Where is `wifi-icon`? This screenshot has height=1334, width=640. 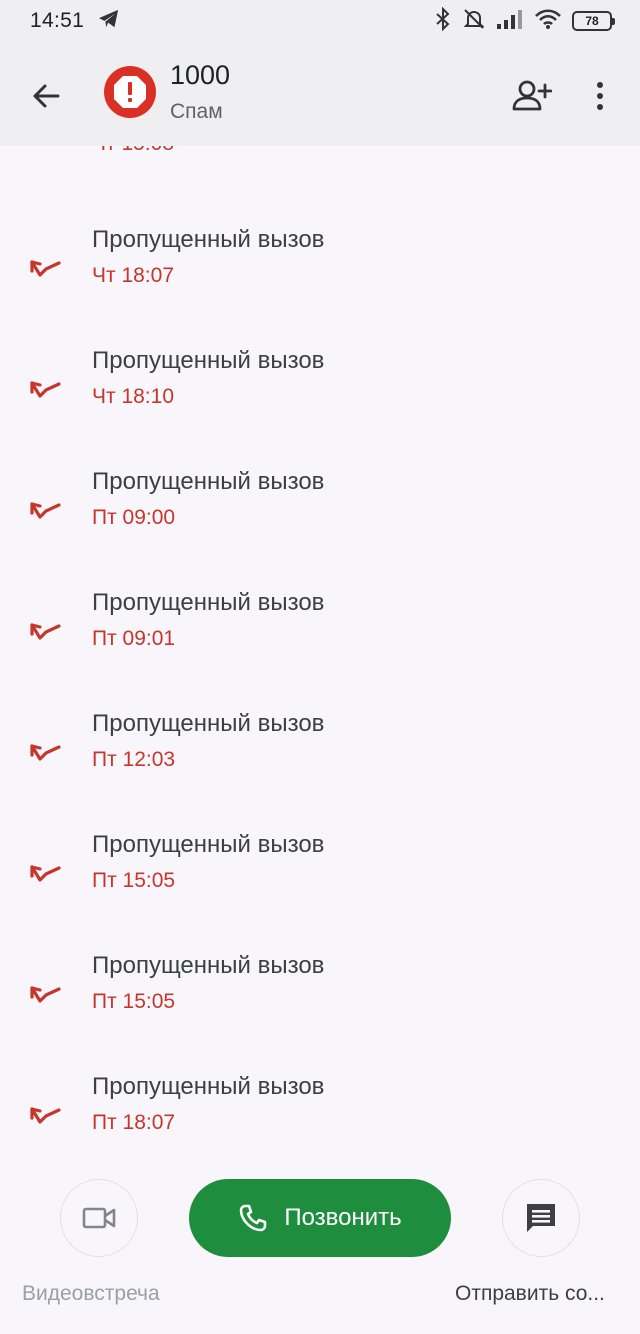
wifi-icon is located at coordinates (548, 21).